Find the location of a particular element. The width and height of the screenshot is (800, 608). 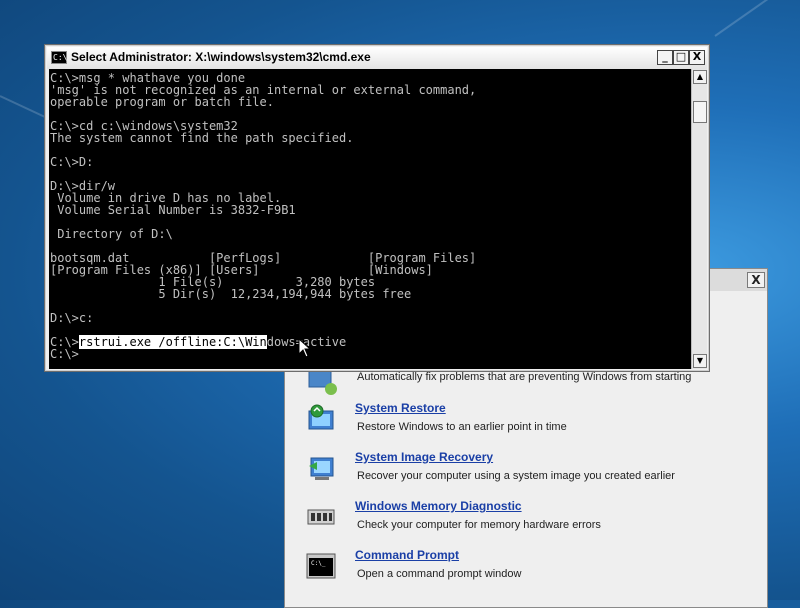

recovery-close-button: X is located at coordinates (756, 280).